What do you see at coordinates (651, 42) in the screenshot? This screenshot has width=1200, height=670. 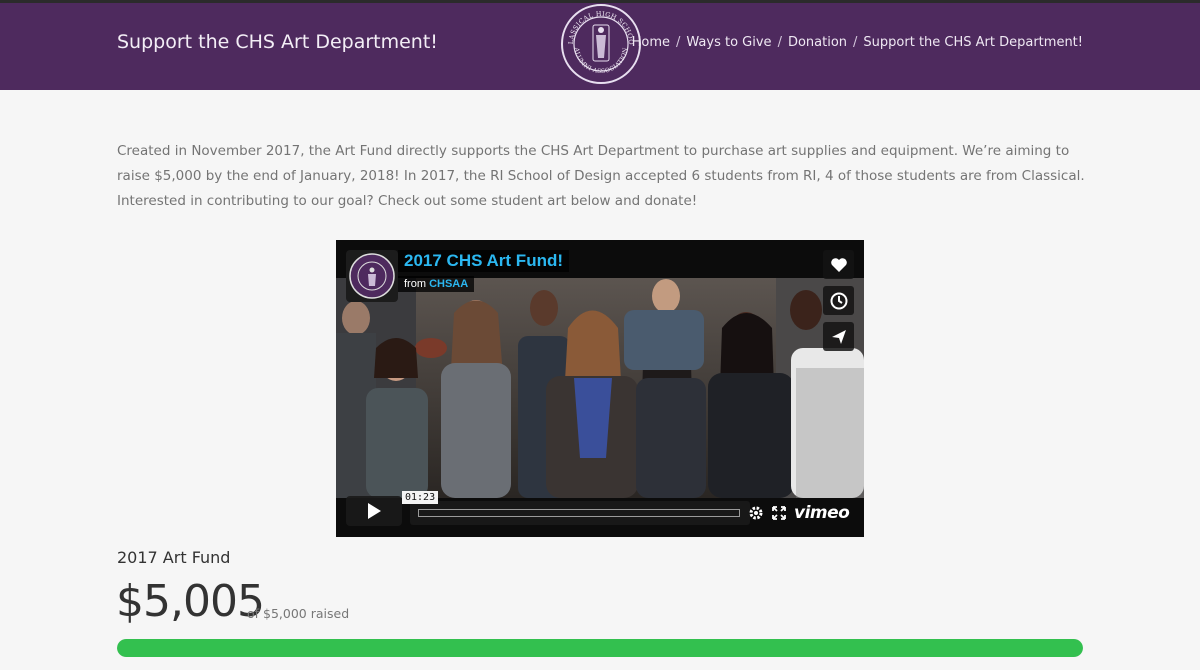 I see `breadcrumb-home: Home` at bounding box center [651, 42].